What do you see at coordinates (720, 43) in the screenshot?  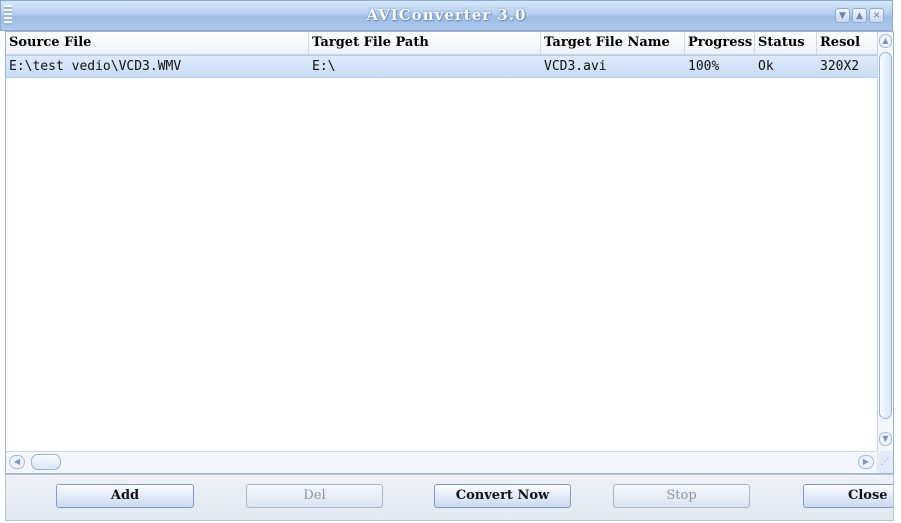 I see `column-header-progress: Progress` at bounding box center [720, 43].